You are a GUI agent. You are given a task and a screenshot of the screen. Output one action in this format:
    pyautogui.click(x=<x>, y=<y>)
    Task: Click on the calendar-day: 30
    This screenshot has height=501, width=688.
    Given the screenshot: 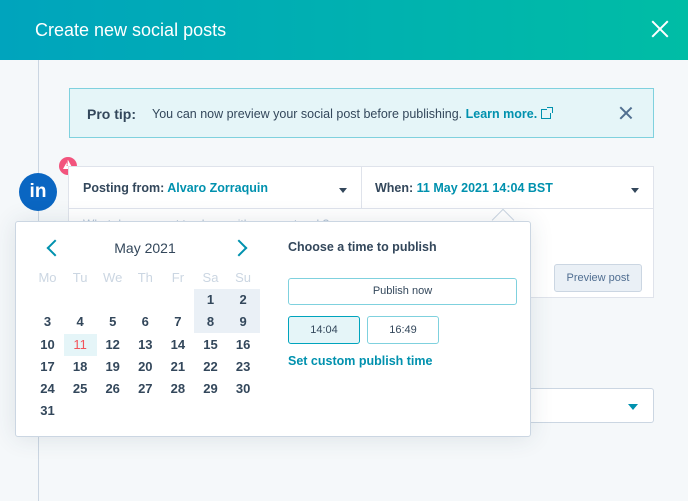 What is the action you would take?
    pyautogui.click(x=243, y=389)
    